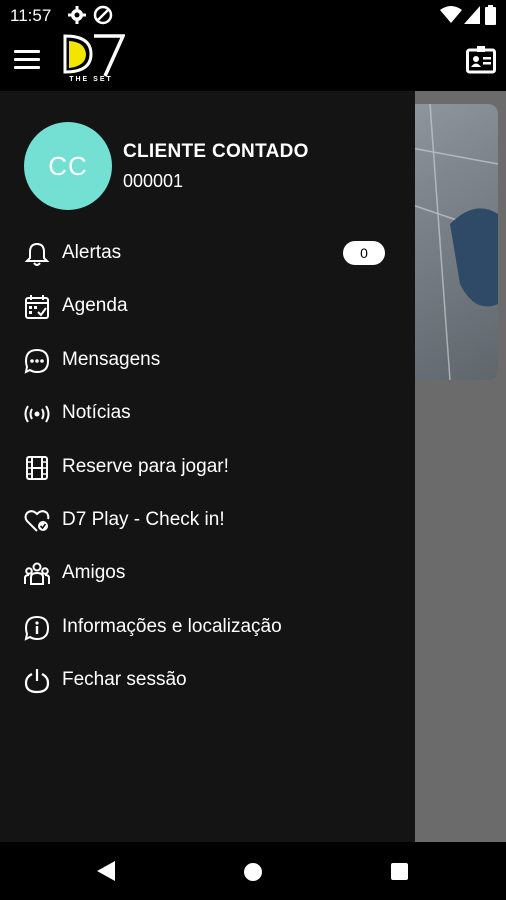 Image resolution: width=506 pixels, height=900 pixels. I want to click on menu-item-informacoes: Informações e localização, so click(207, 627).